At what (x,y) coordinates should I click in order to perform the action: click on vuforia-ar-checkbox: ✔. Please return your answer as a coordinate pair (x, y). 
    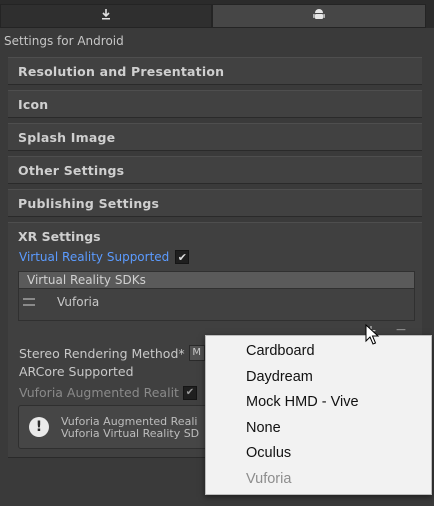
    Looking at the image, I should click on (189, 392).